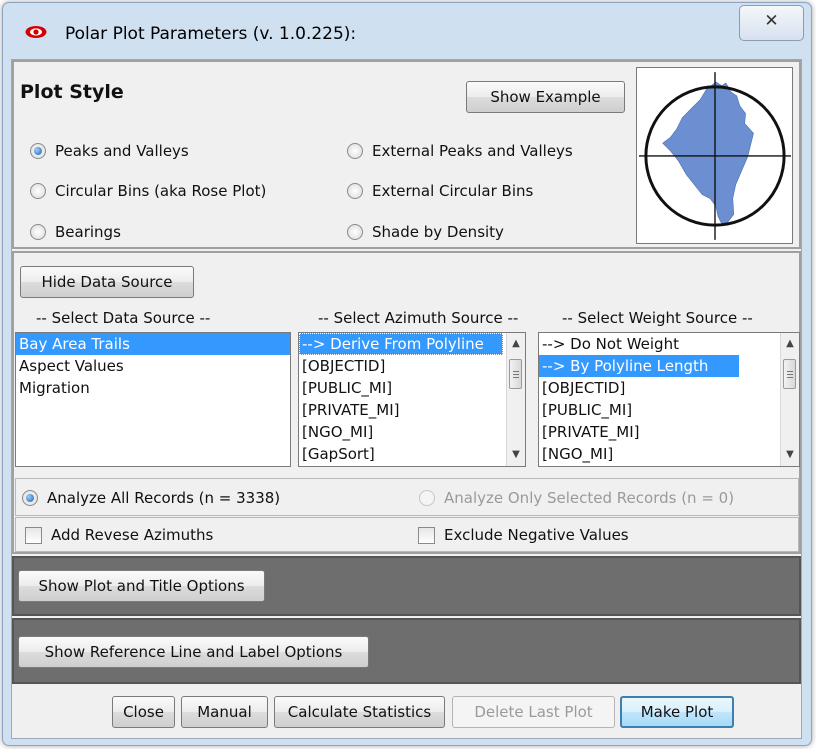  I want to click on weight-source-label: -- Select Weight Source --, so click(657, 318).